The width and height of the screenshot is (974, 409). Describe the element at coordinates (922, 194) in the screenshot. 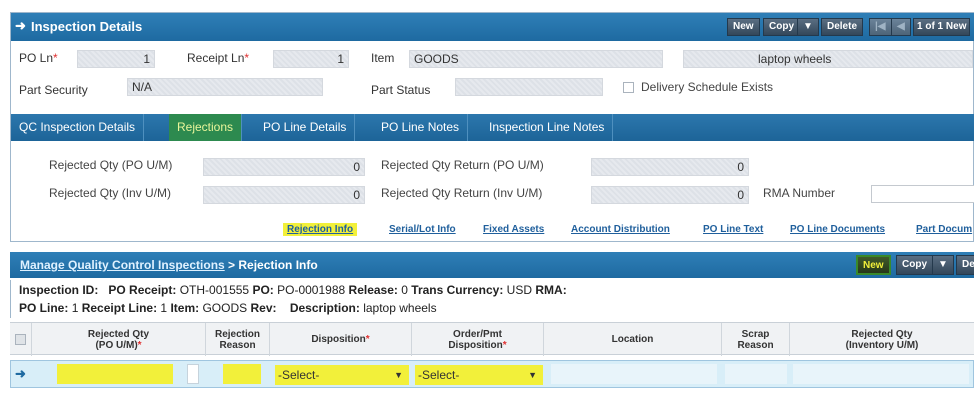

I see `rma-number-input` at that location.